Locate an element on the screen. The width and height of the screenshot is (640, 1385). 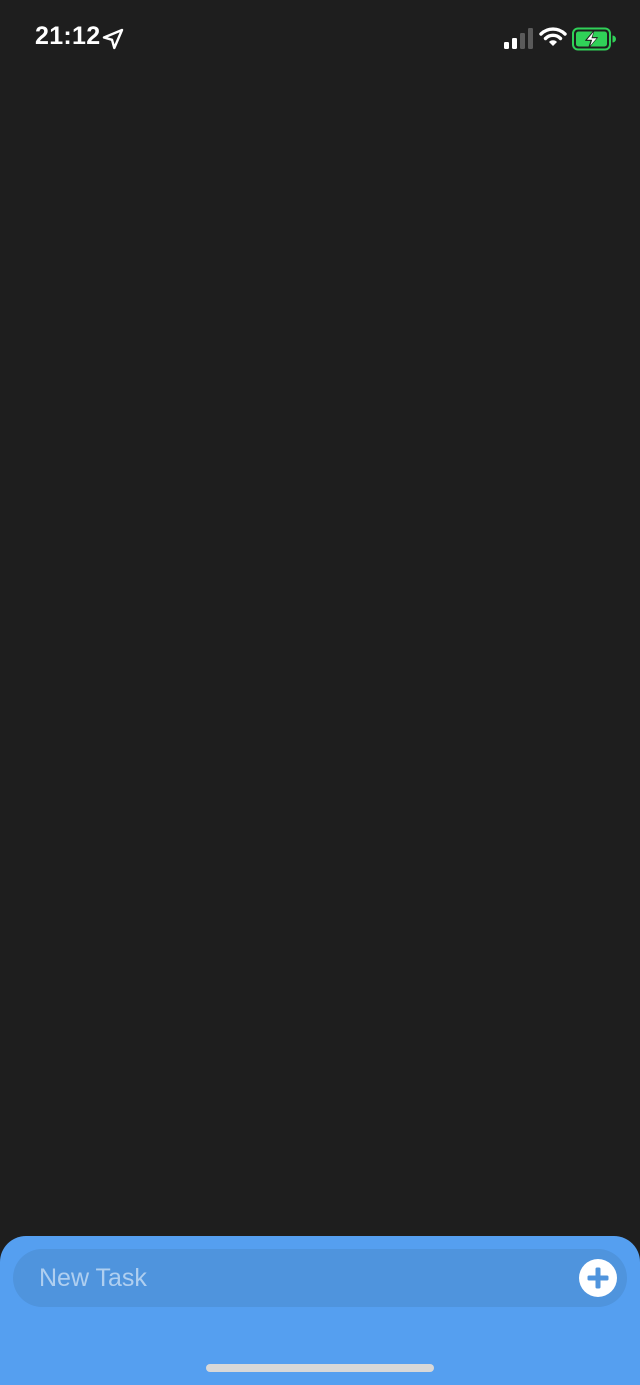
add-task-button is located at coordinates (598, 1278).